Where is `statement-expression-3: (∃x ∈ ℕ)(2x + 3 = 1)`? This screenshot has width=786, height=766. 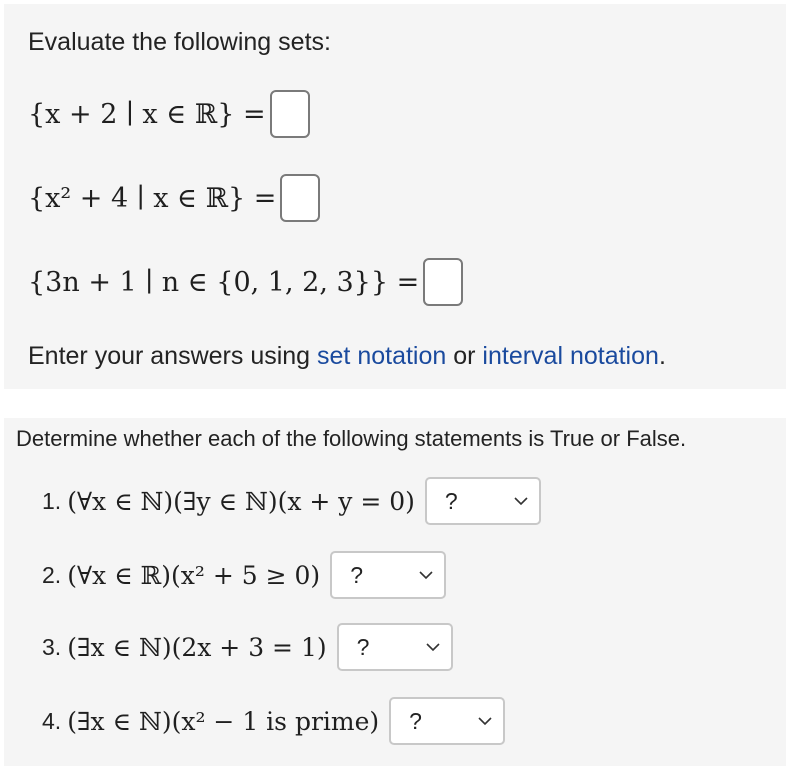 statement-expression-3: (∃x ∈ ℕ)(2x + 3 = 1) is located at coordinates (197, 647).